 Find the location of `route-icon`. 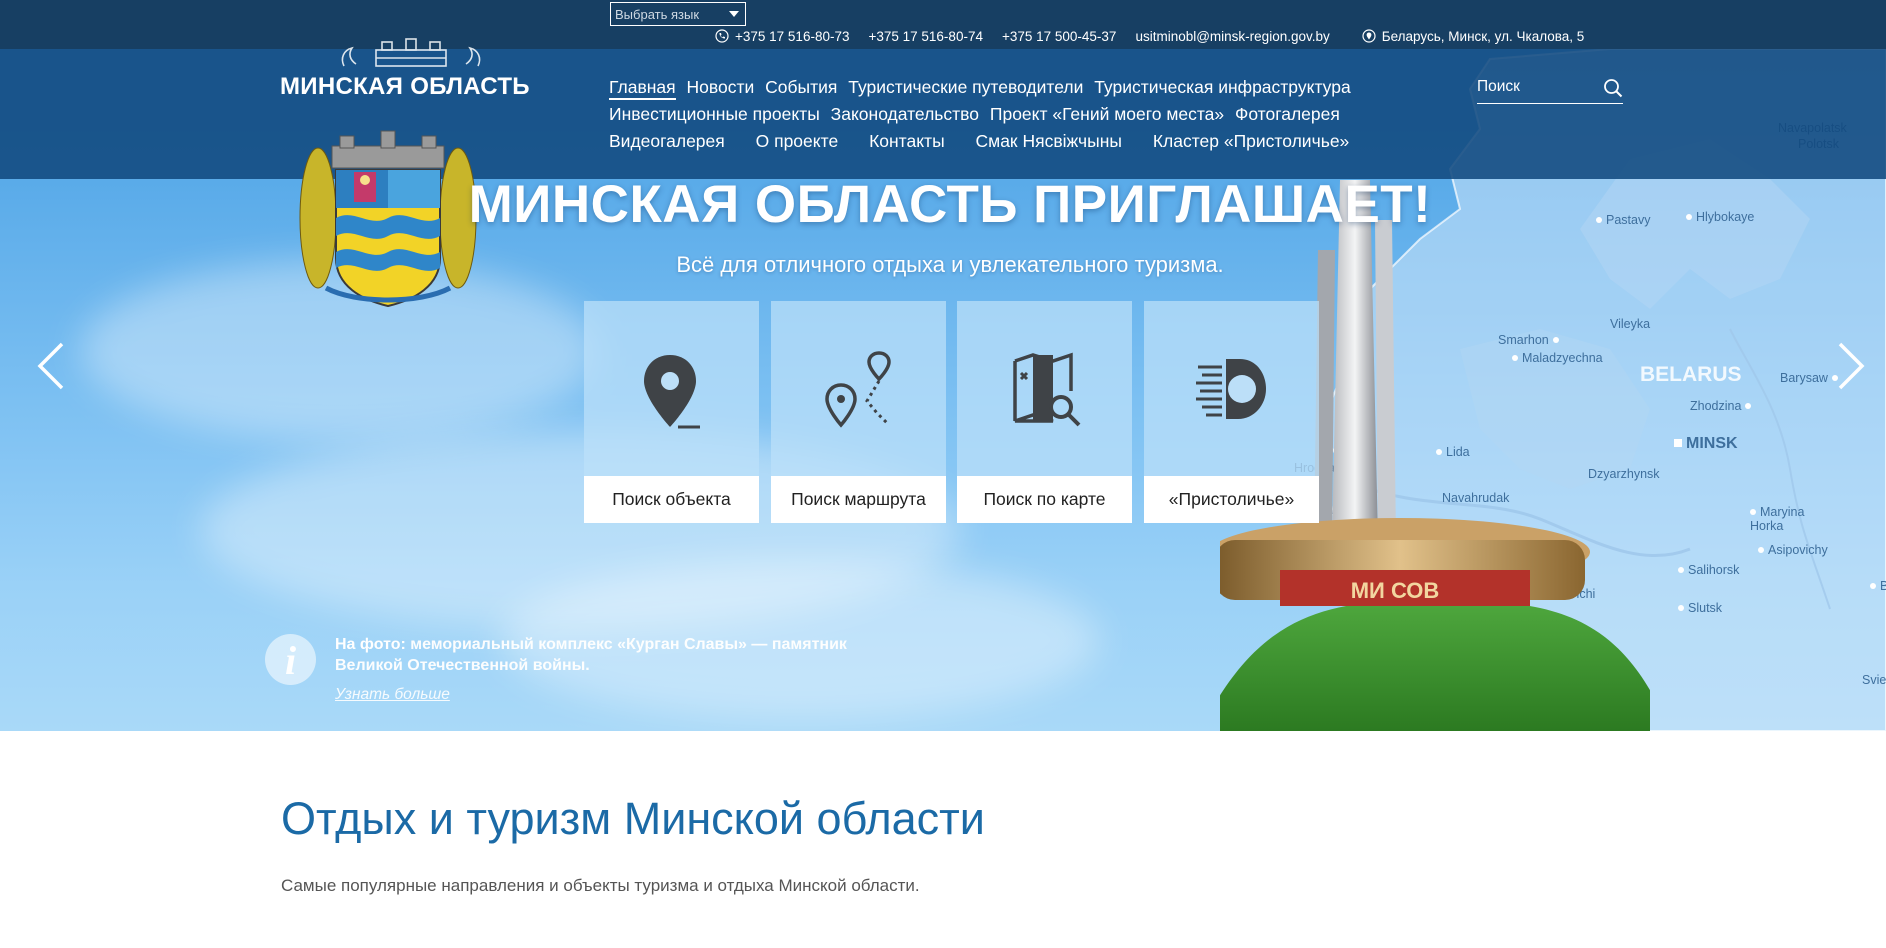

route-icon is located at coordinates (857, 389).